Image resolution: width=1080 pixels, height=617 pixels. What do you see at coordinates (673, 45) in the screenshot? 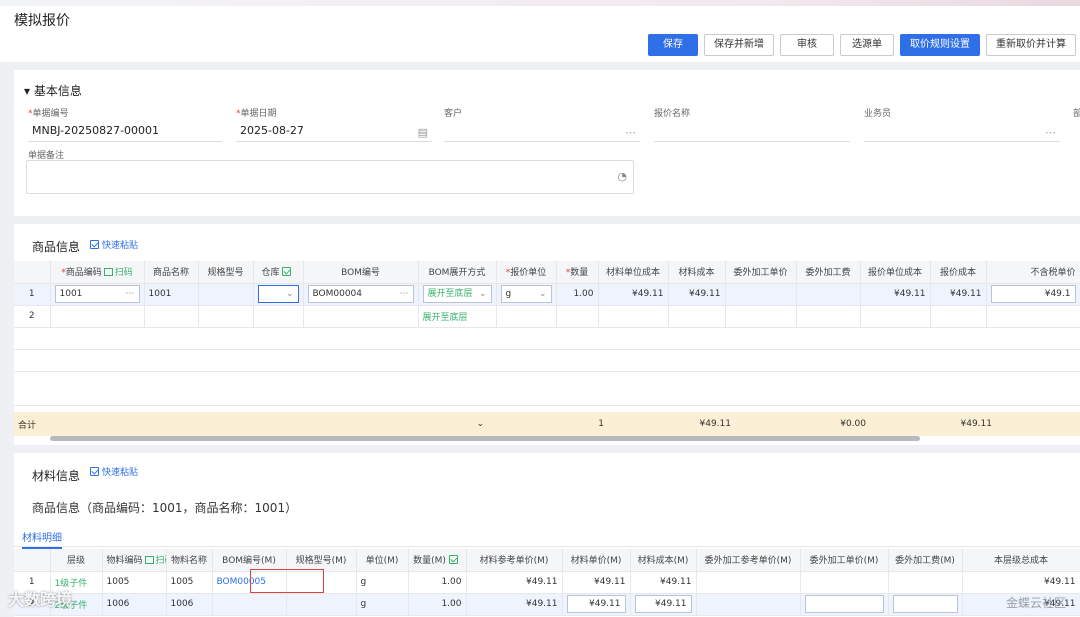
I see `save-button: 保存` at bounding box center [673, 45].